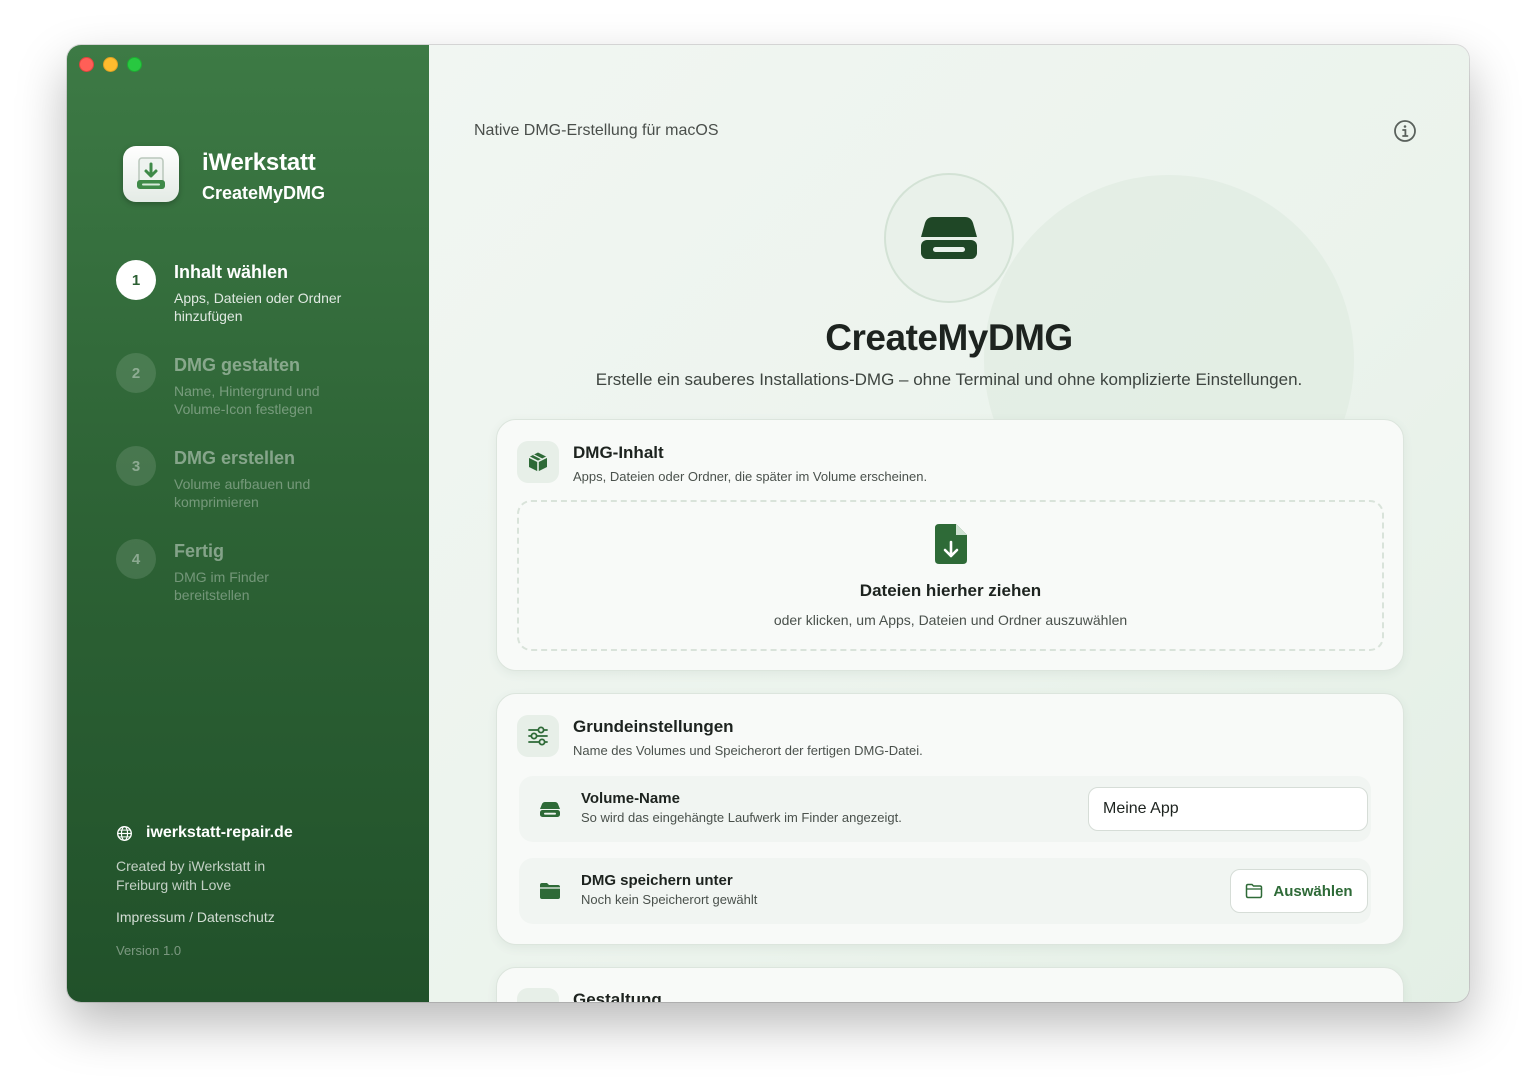 The width and height of the screenshot is (1536, 1090). What do you see at coordinates (264, 193) in the screenshot?
I see `app-name: CreateMyDMG` at bounding box center [264, 193].